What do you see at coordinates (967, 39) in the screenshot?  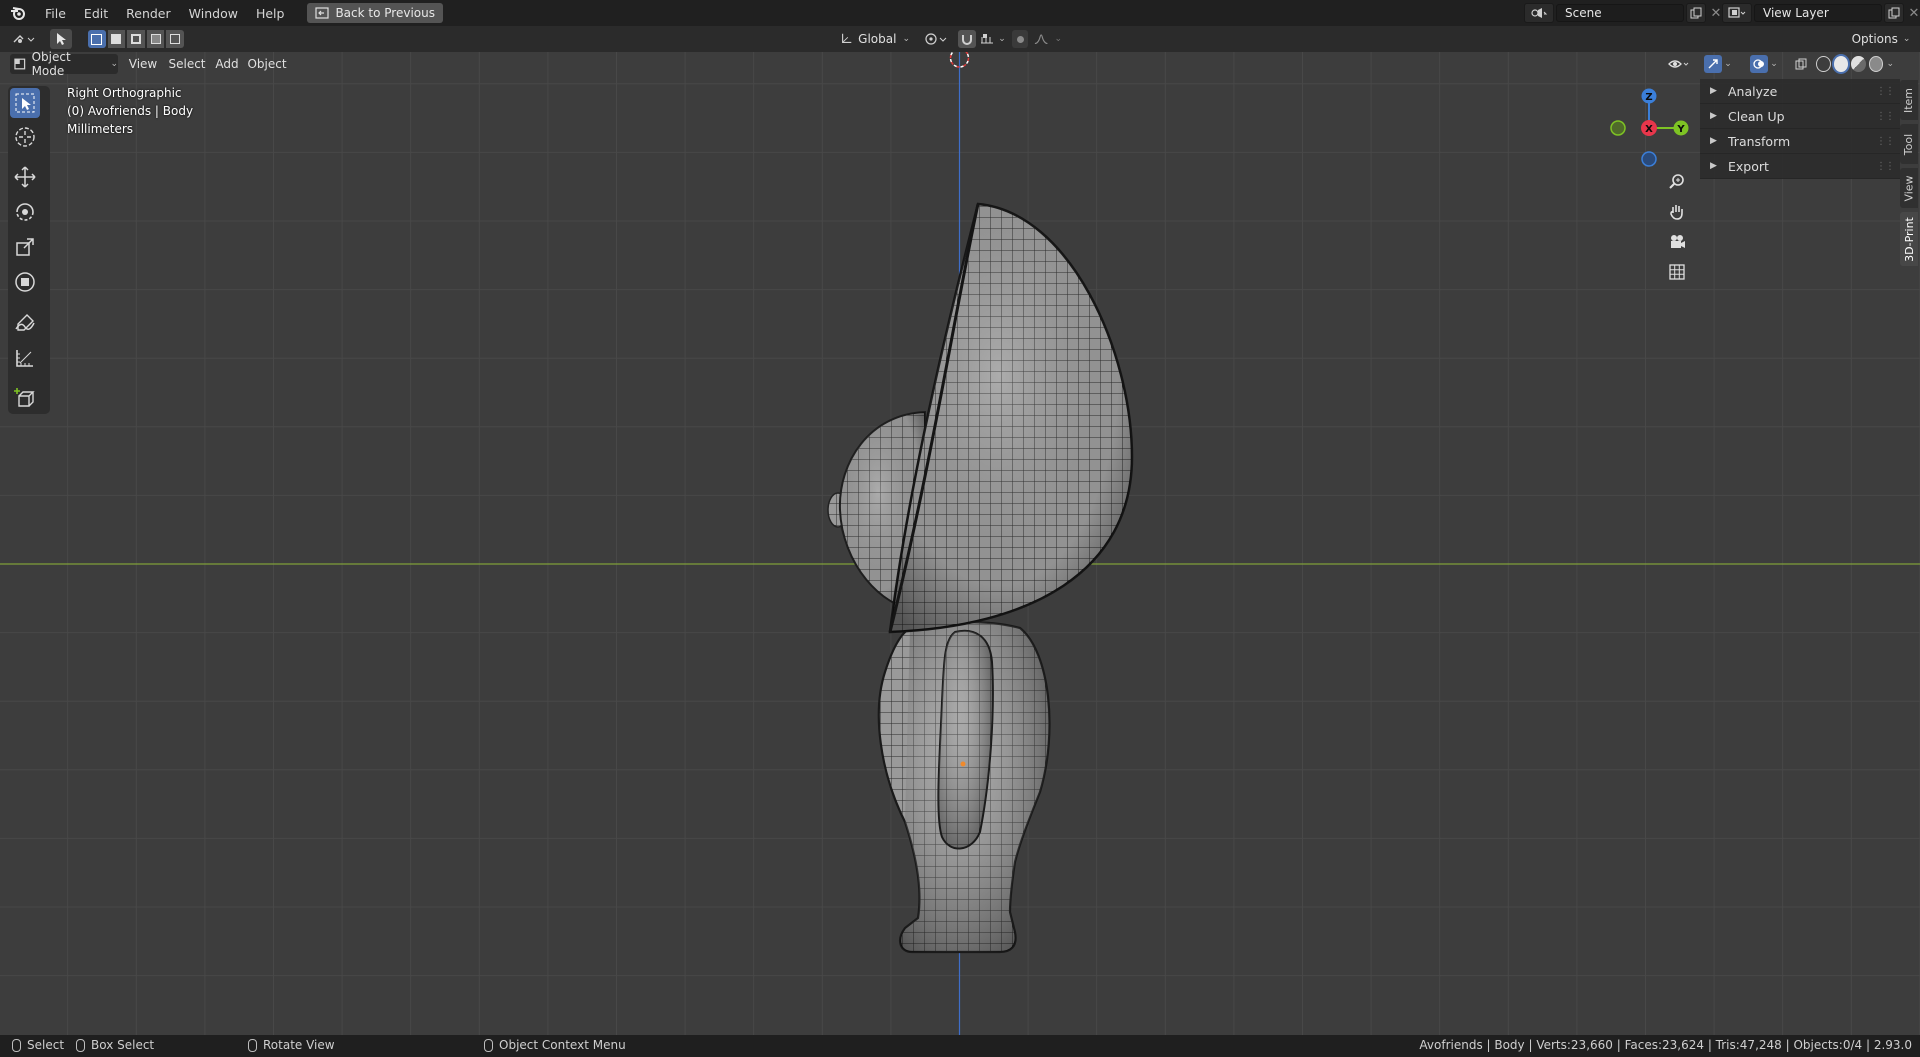 I see `magnet-icon` at bounding box center [967, 39].